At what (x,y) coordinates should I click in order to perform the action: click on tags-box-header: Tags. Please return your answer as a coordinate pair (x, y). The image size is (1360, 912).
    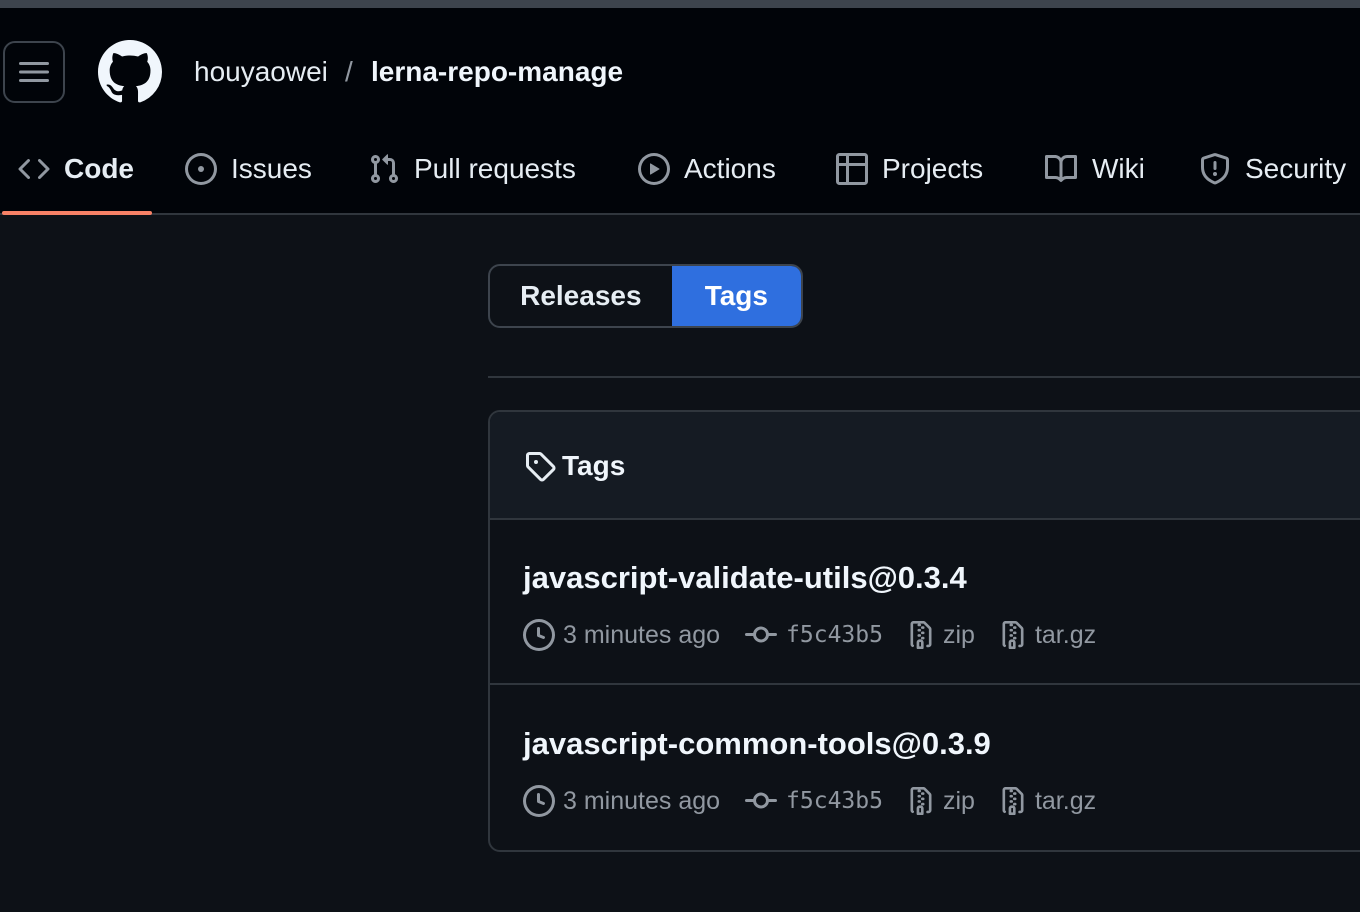
    Looking at the image, I should click on (925, 466).